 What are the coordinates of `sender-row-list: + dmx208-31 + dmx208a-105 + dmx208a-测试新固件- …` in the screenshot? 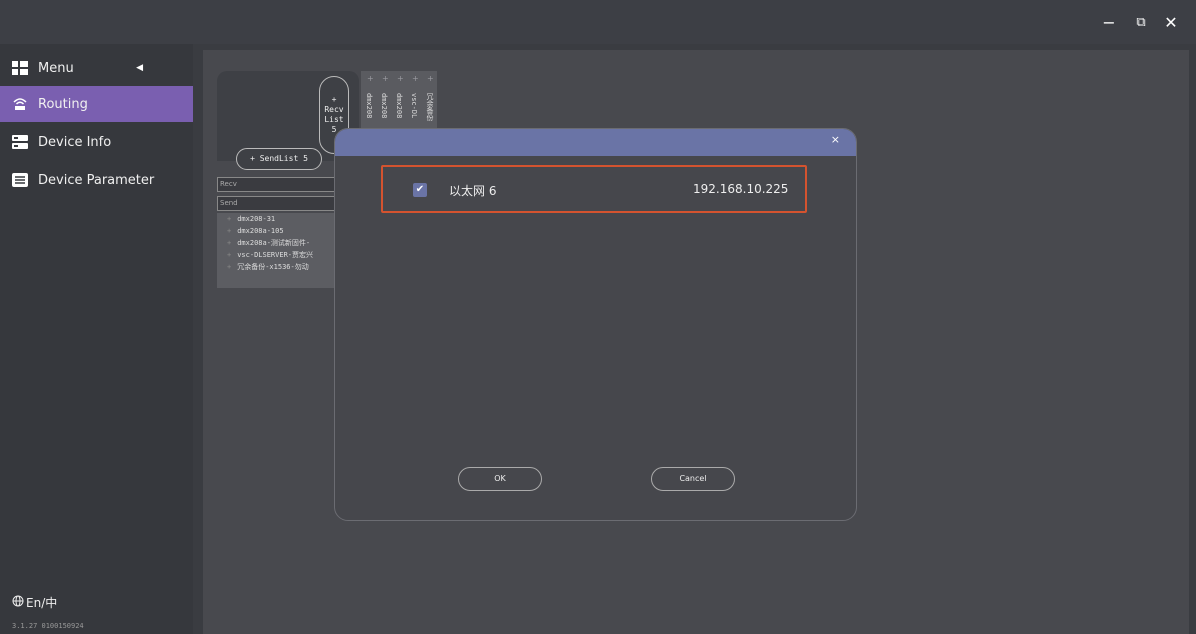 It's located at (278, 250).